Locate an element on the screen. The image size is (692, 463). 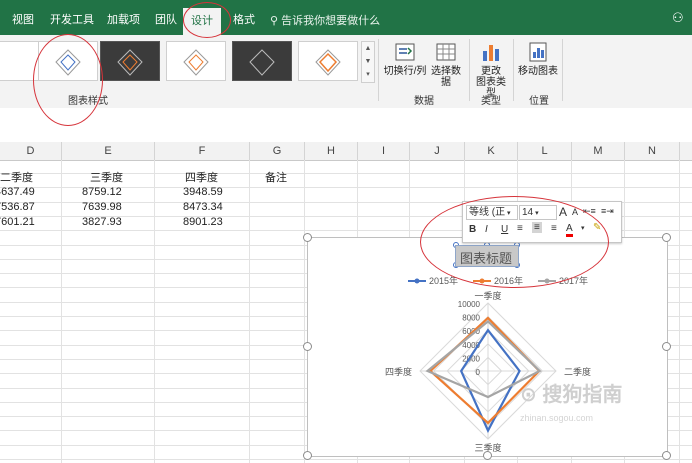
chevron-up-icon: ▲ is located at coordinates (368, 48).